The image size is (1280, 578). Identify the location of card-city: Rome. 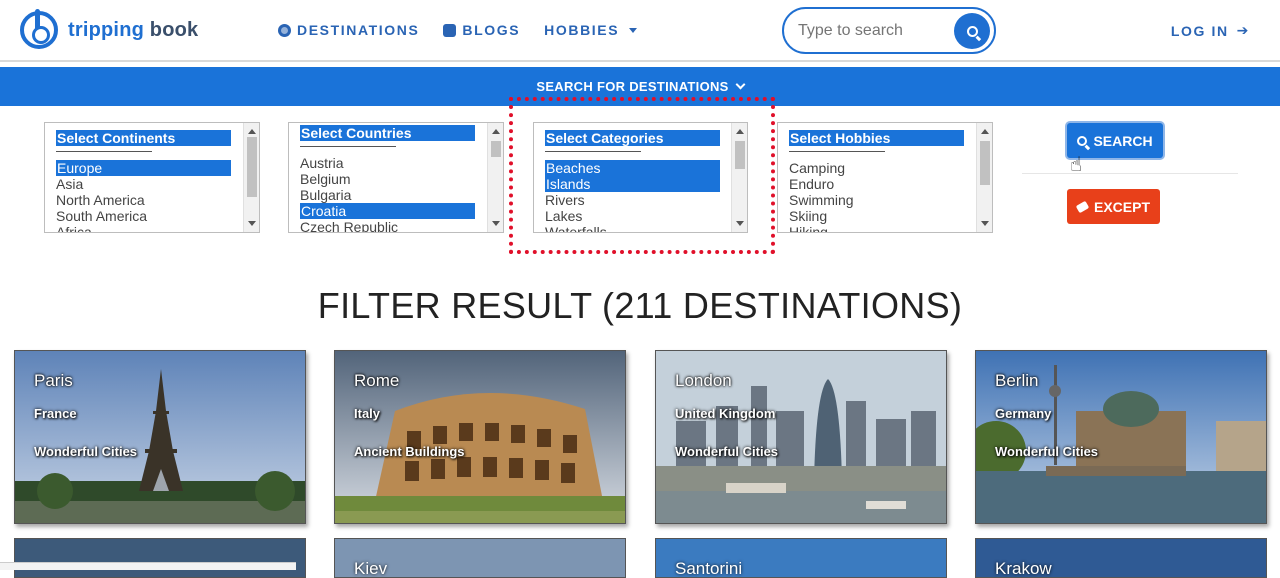
(377, 380).